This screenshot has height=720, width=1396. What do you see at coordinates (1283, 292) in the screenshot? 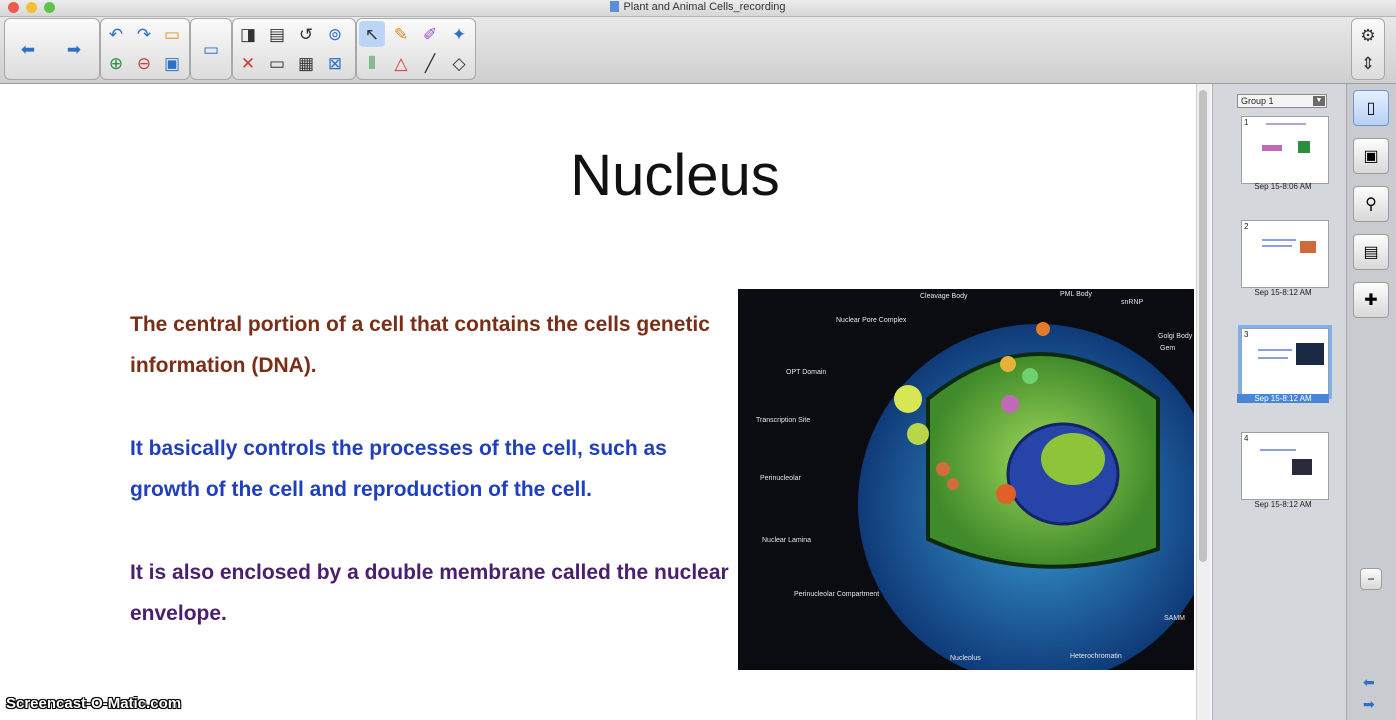
I see `page-date-2: Sep 15-8:12 AM` at bounding box center [1283, 292].